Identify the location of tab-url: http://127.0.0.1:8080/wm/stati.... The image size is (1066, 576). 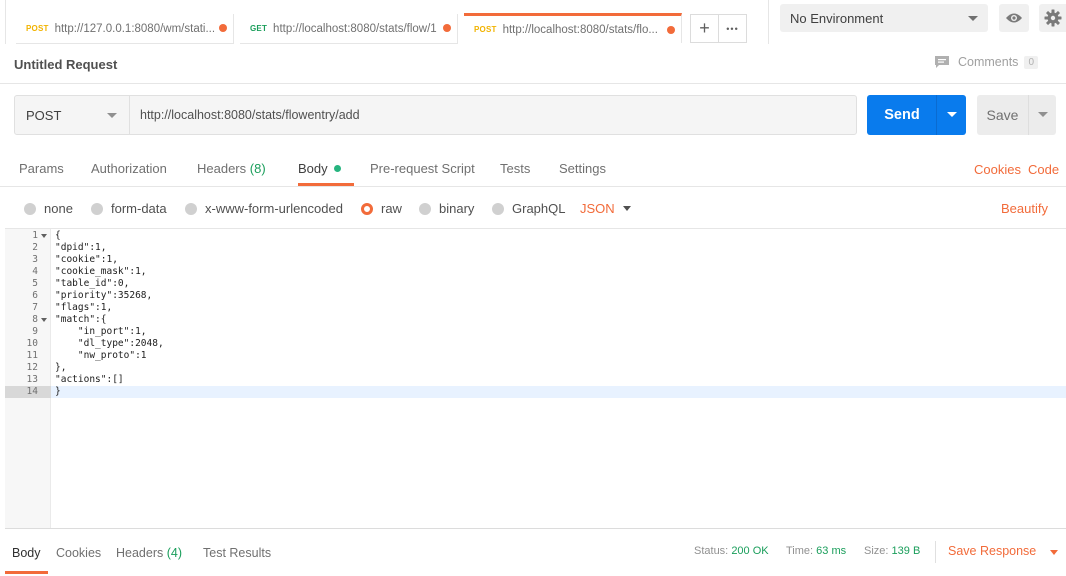
(135, 28).